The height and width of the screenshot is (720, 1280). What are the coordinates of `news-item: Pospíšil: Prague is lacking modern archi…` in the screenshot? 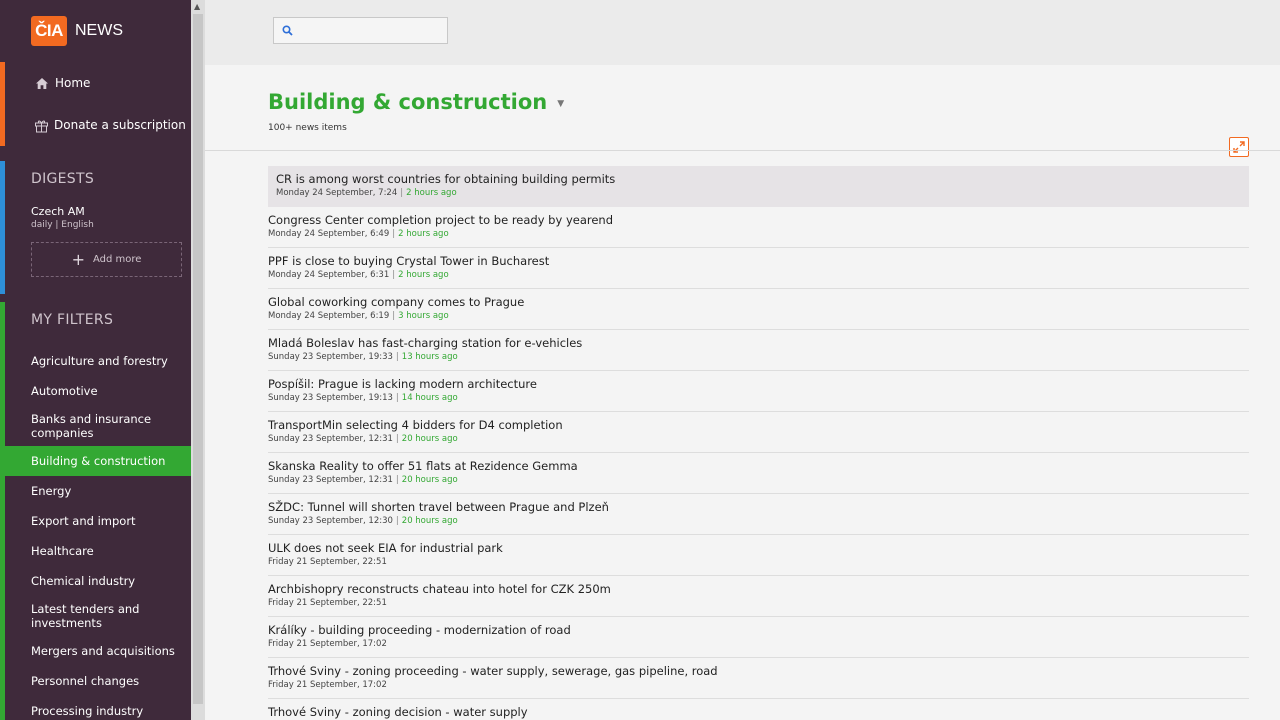 It's located at (758, 391).